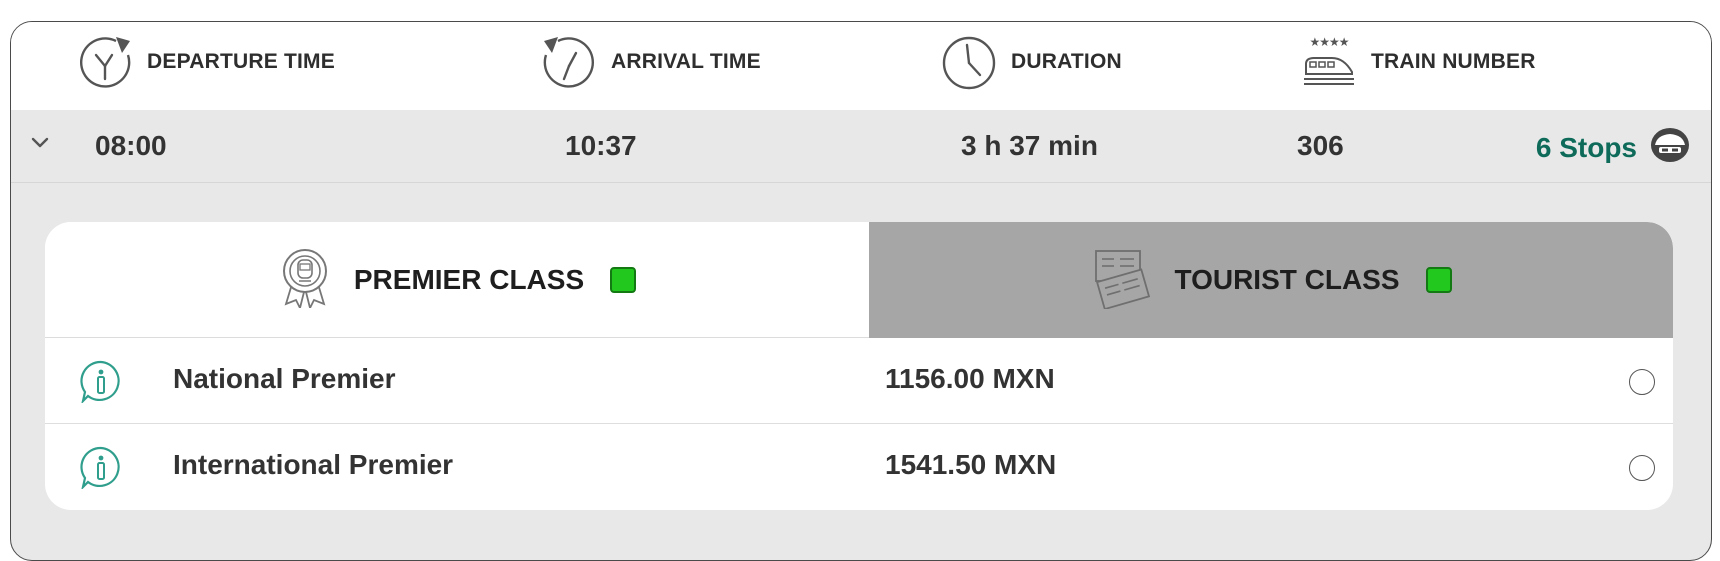 The image size is (1720, 561). What do you see at coordinates (1066, 61) in the screenshot?
I see `duration-label: DURATION` at bounding box center [1066, 61].